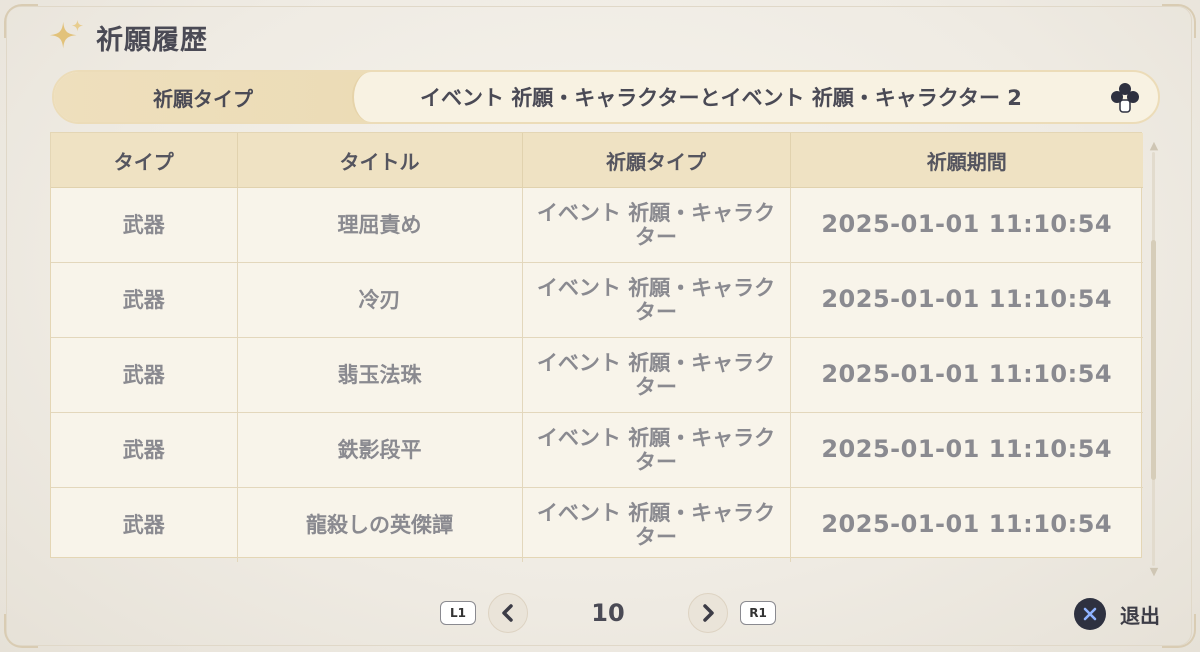 The image size is (1200, 652). Describe the element at coordinates (380, 160) in the screenshot. I see `column-header-title: タイトル` at that location.